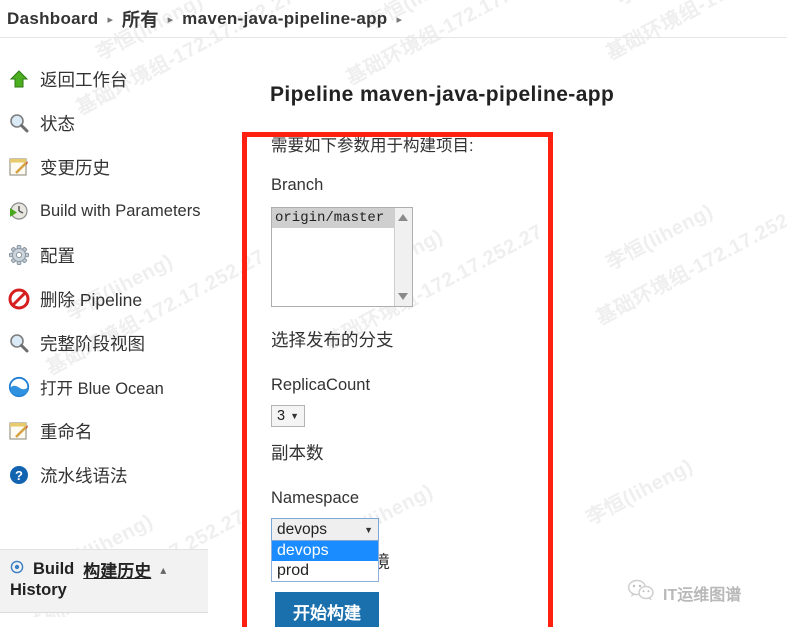 The height and width of the screenshot is (627, 787). I want to click on replica-count-description: 副本数, so click(297, 453).